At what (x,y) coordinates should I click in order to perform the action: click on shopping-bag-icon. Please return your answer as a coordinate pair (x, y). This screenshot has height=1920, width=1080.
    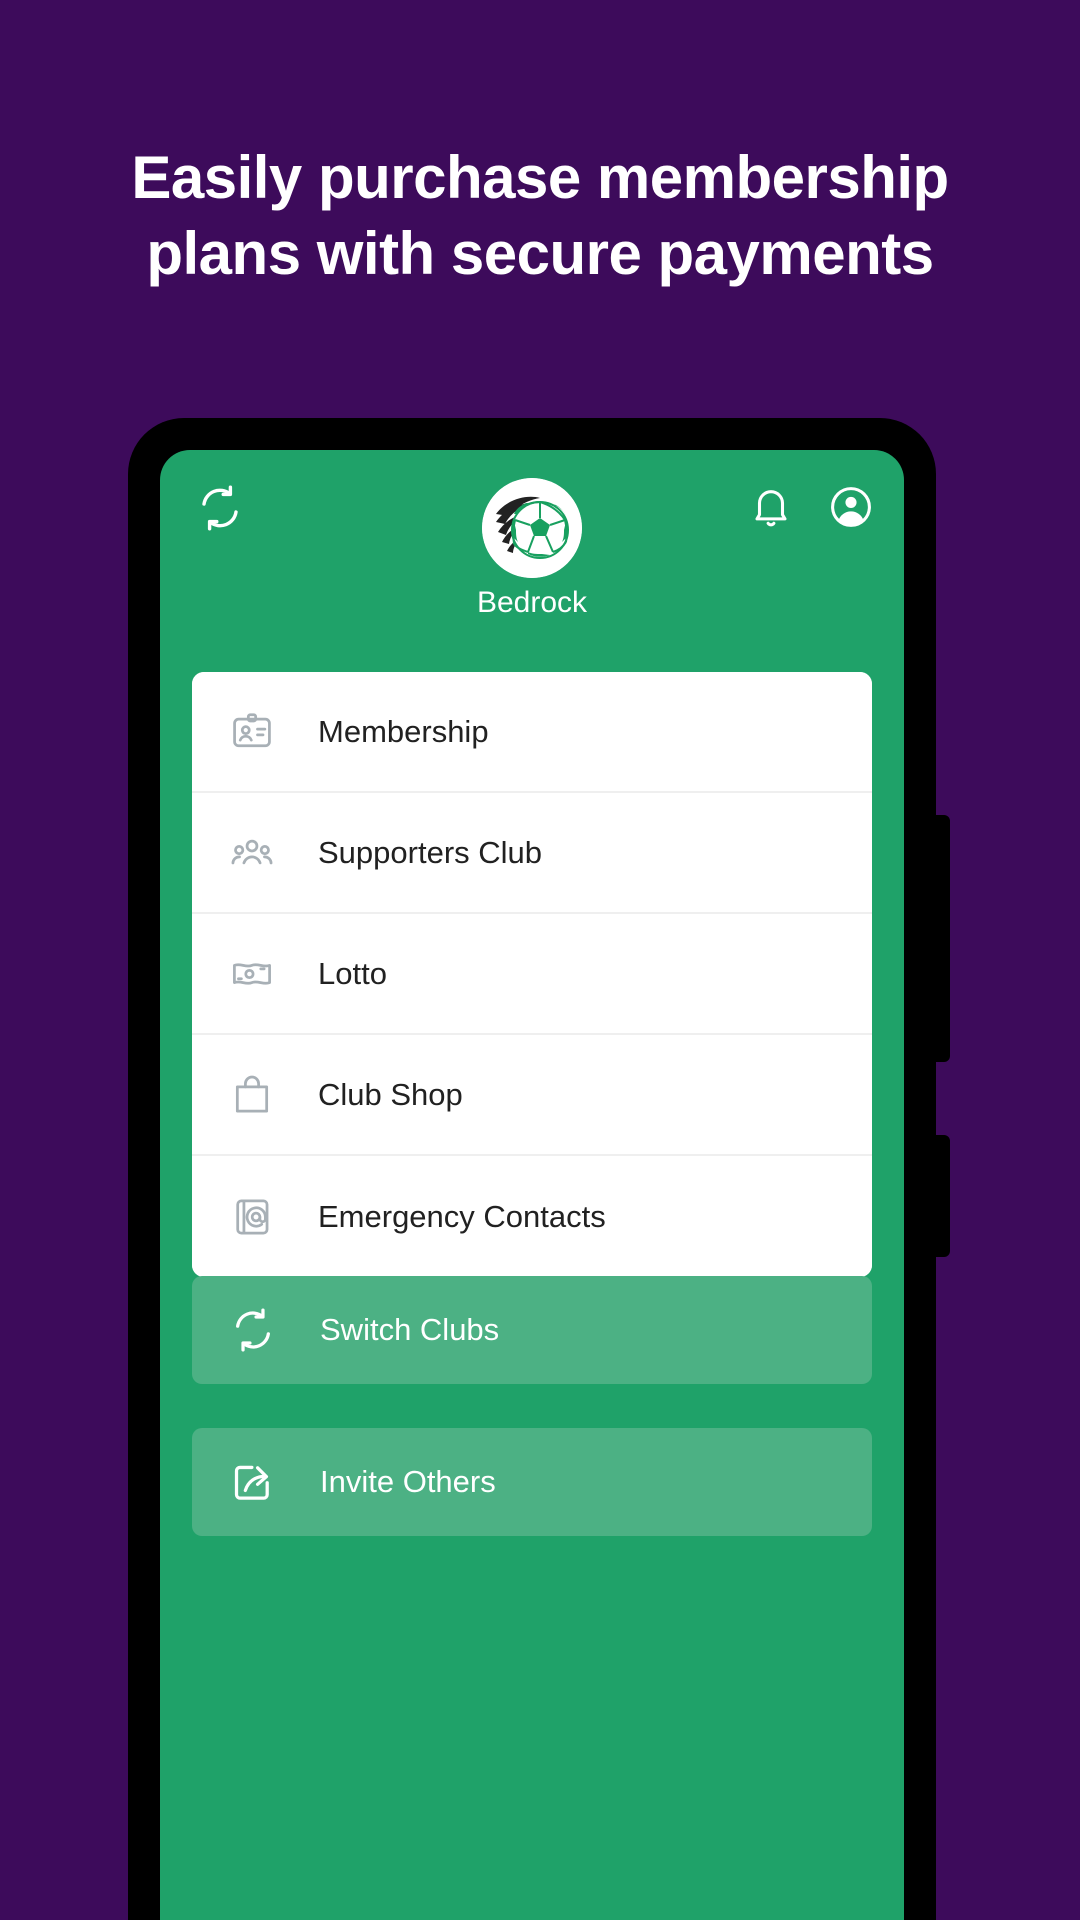
    Looking at the image, I should click on (252, 1095).